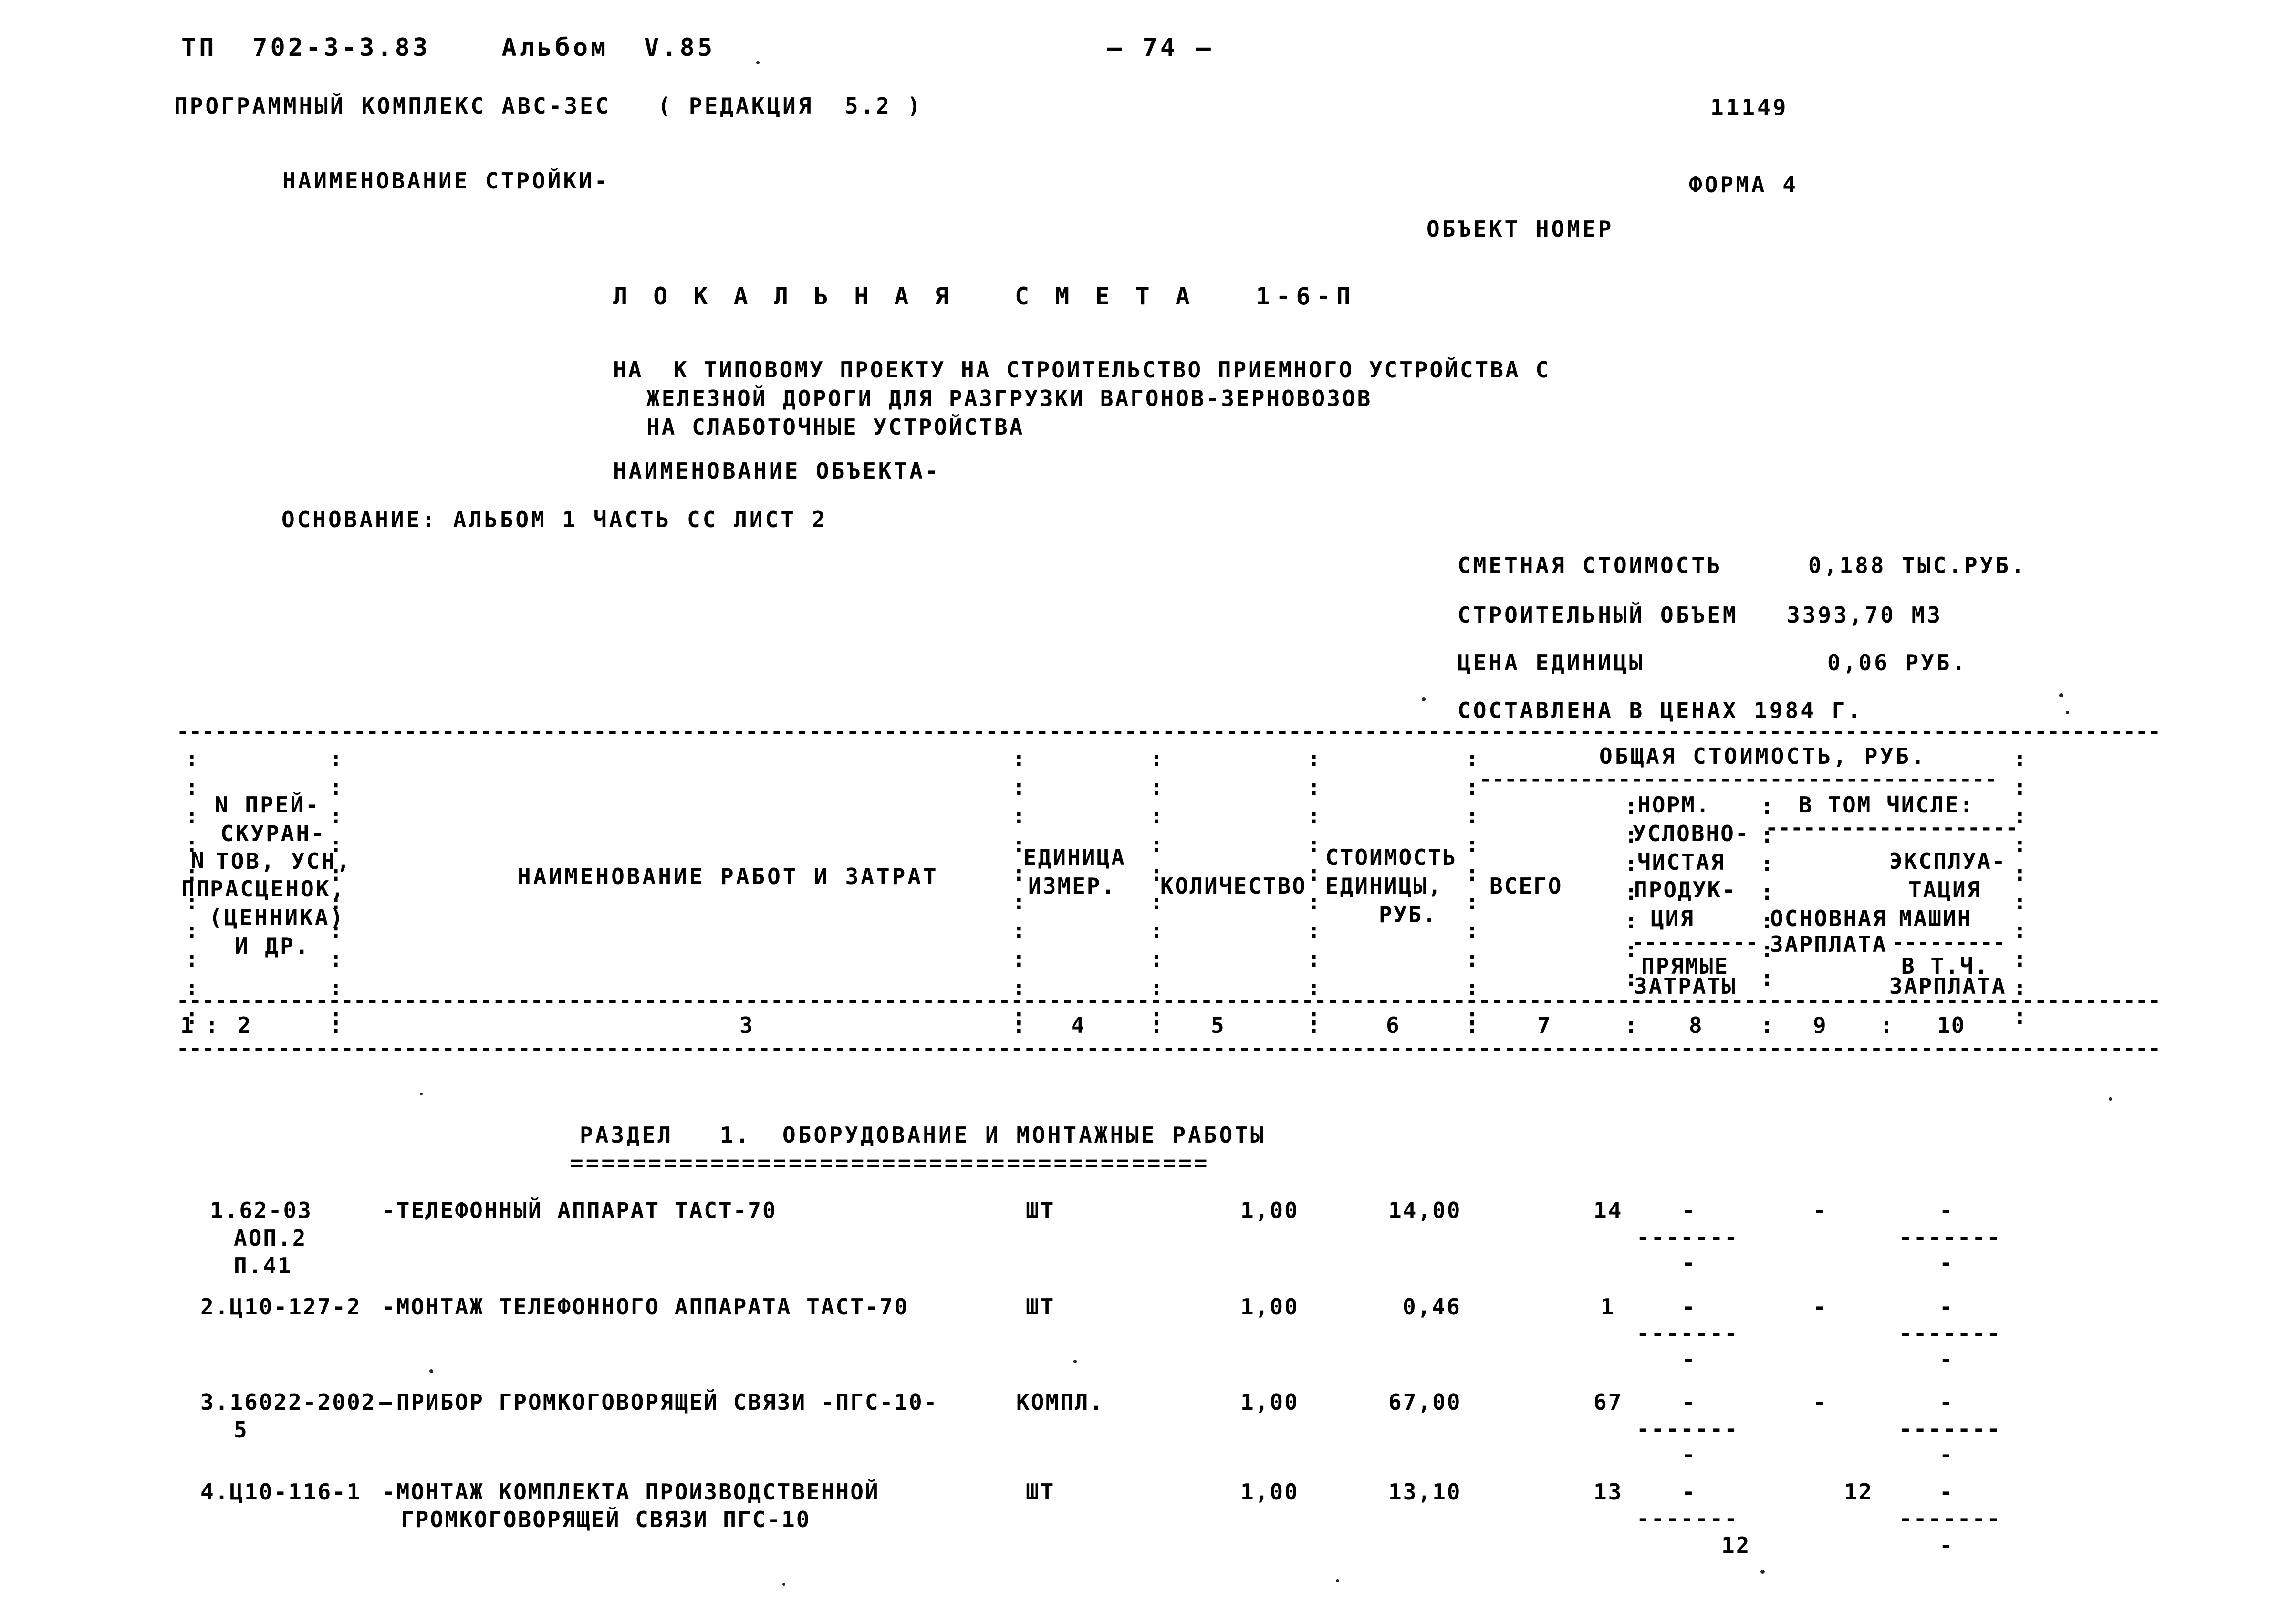  I want to click on colsep-n9: :, so click(1887, 1025).